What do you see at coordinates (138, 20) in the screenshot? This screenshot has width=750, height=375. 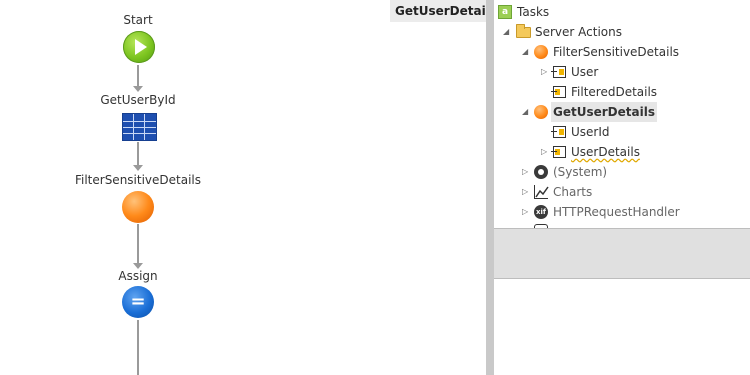 I see `flow-node-label-start: Start` at bounding box center [138, 20].